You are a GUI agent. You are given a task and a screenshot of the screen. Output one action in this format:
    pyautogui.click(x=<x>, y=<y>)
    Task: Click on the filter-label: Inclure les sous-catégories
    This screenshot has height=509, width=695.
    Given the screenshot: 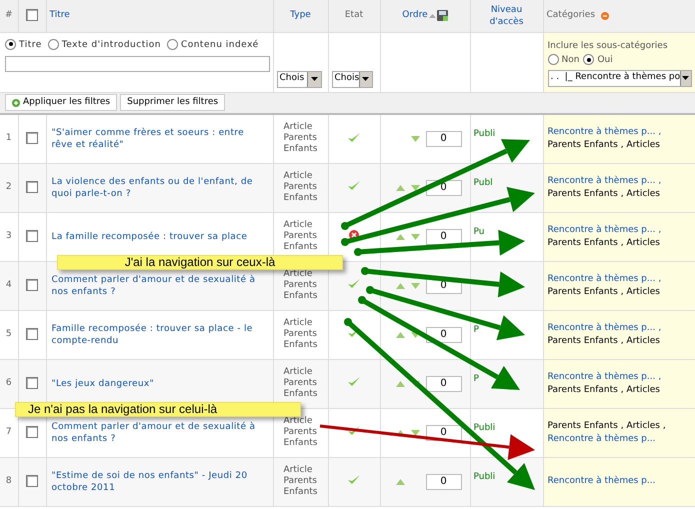 What is the action you would take?
    pyautogui.click(x=608, y=46)
    